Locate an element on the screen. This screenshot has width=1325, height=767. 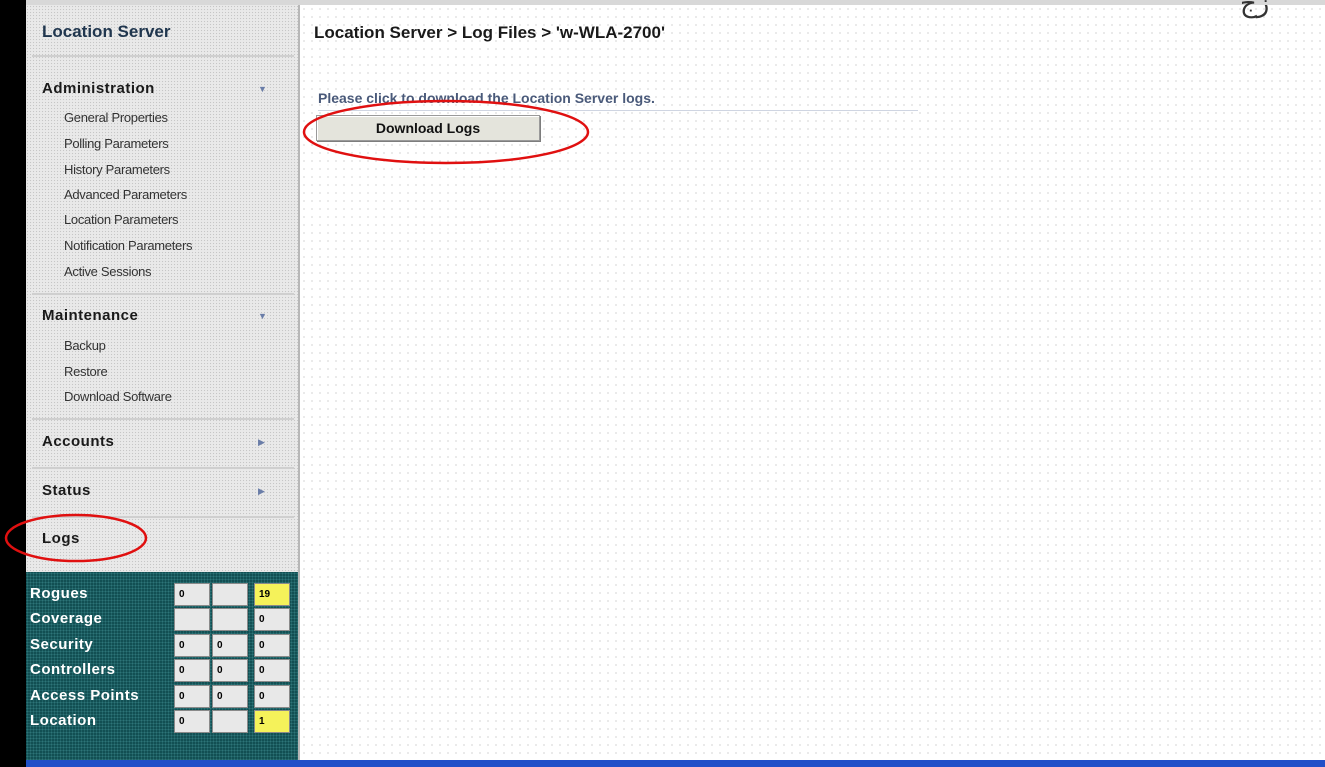
corner-glyph: زج is located at coordinates (1255, 9).